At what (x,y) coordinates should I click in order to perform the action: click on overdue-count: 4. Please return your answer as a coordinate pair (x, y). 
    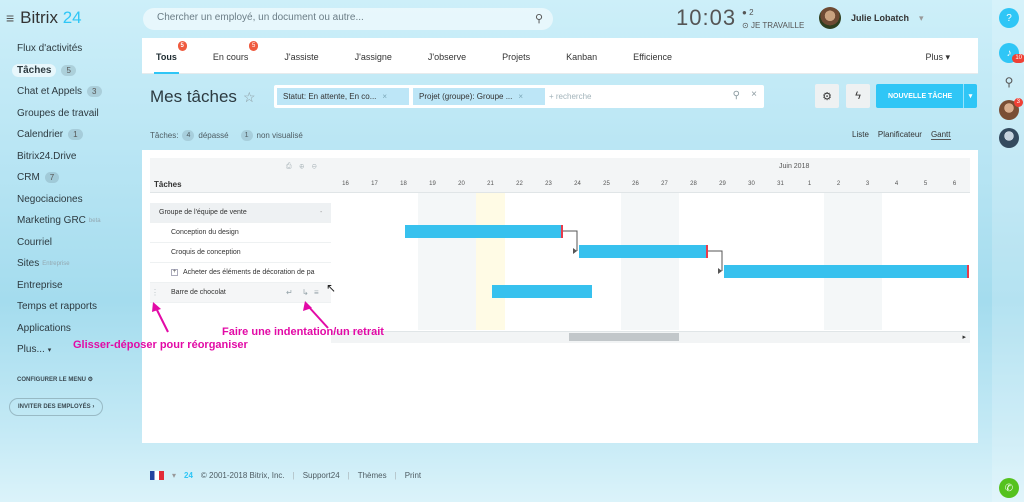
    Looking at the image, I should click on (188, 135).